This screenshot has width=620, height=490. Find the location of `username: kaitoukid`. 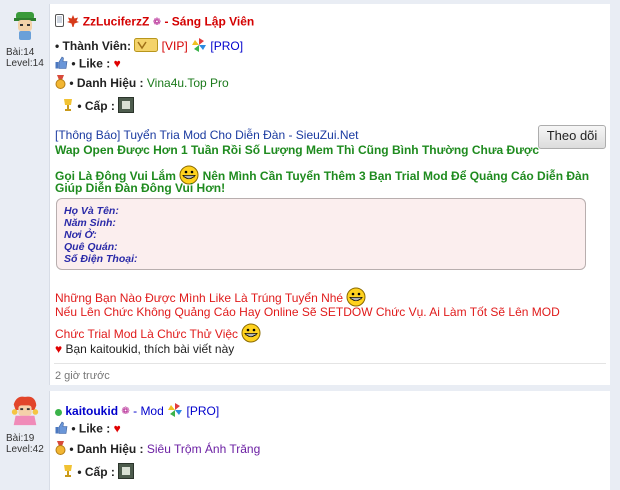

username: kaitoukid is located at coordinates (91, 411).